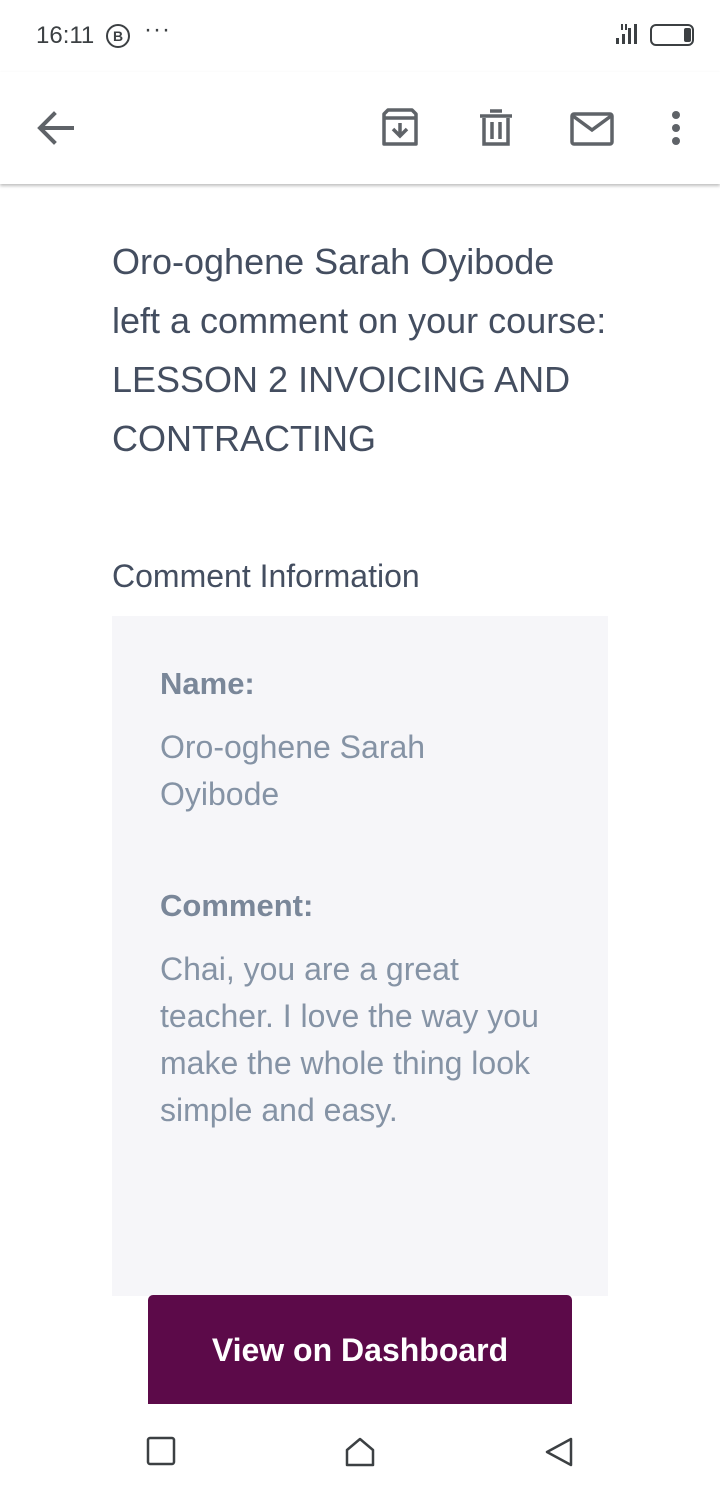 Image resolution: width=720 pixels, height=1500 pixels. Describe the element at coordinates (161, 1453) in the screenshot. I see `recents-square-icon` at that location.